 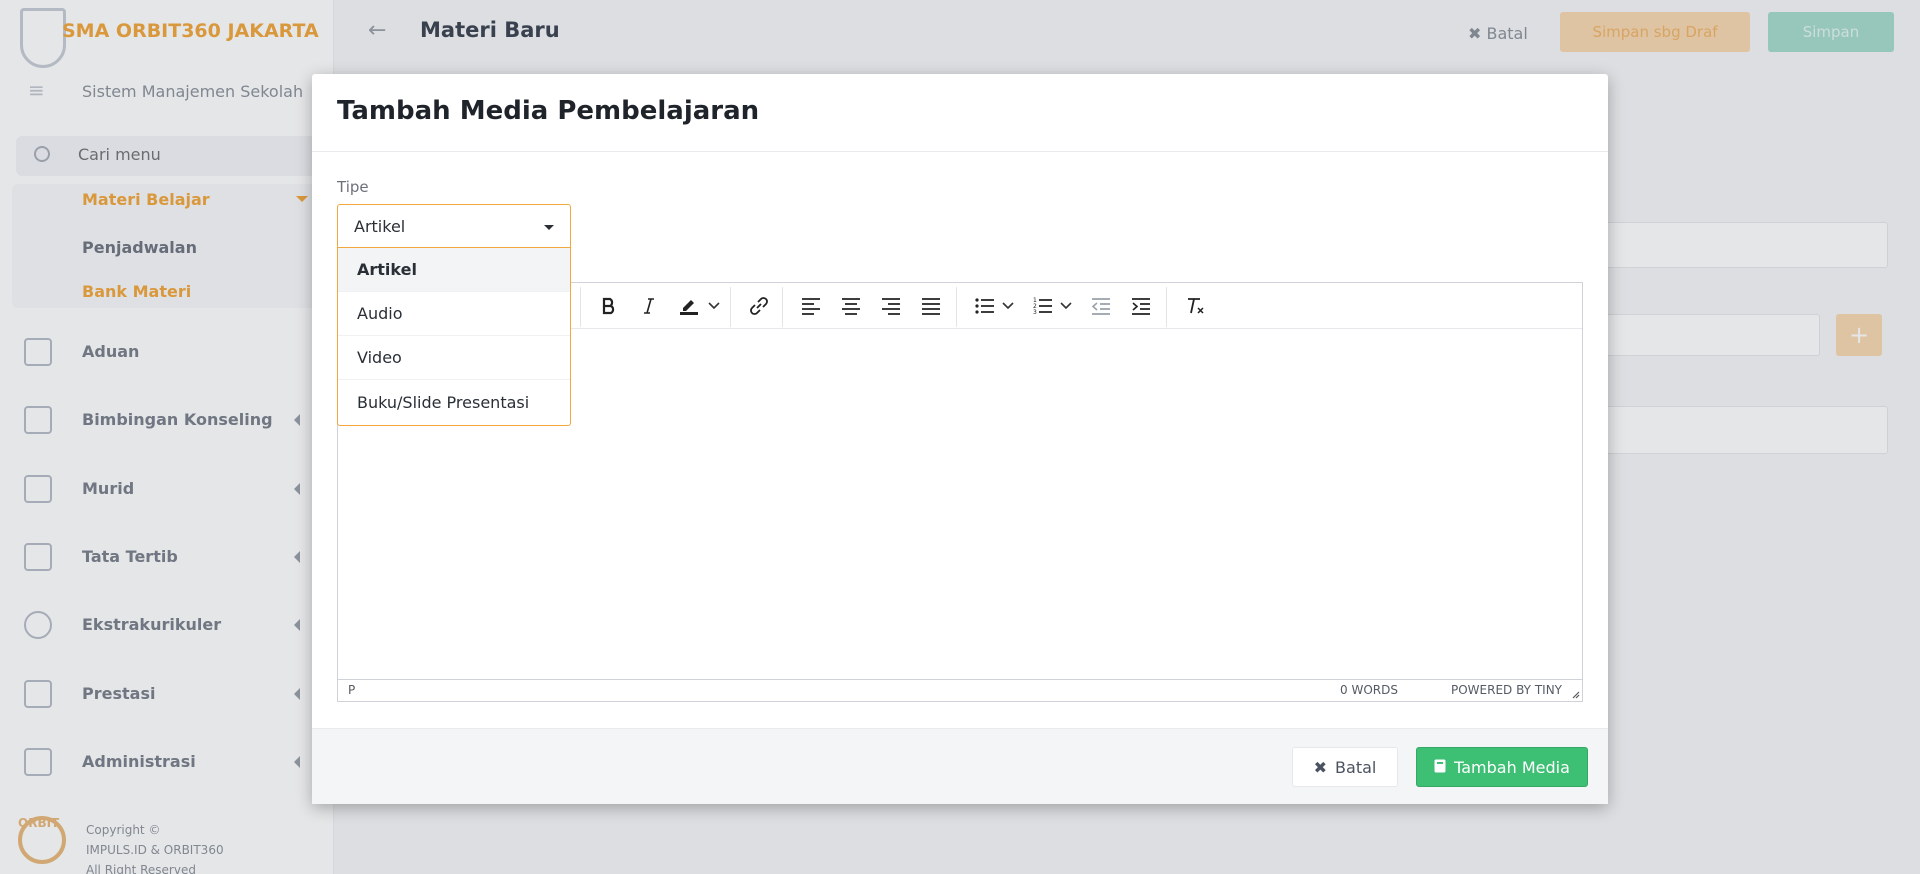 I want to click on align-justify-icon, so click(x=931, y=306).